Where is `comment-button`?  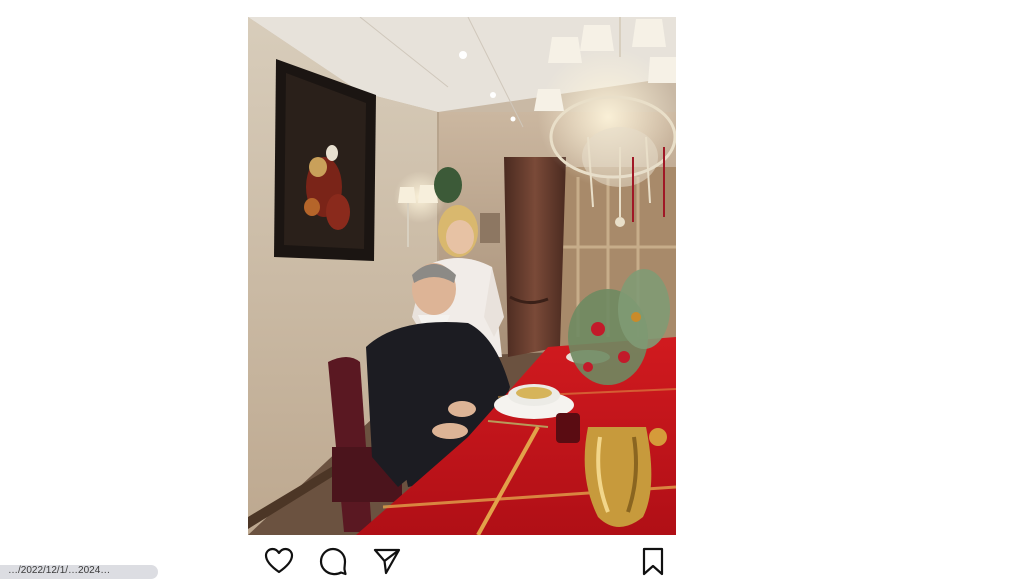 comment-button is located at coordinates (333, 561).